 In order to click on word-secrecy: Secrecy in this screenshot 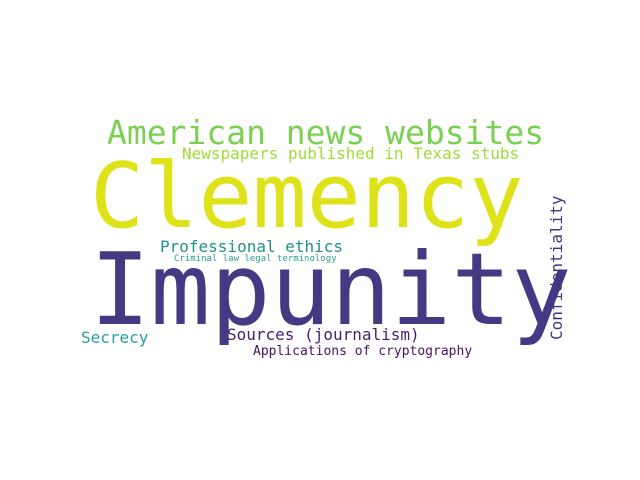, I will do `click(115, 337)`.